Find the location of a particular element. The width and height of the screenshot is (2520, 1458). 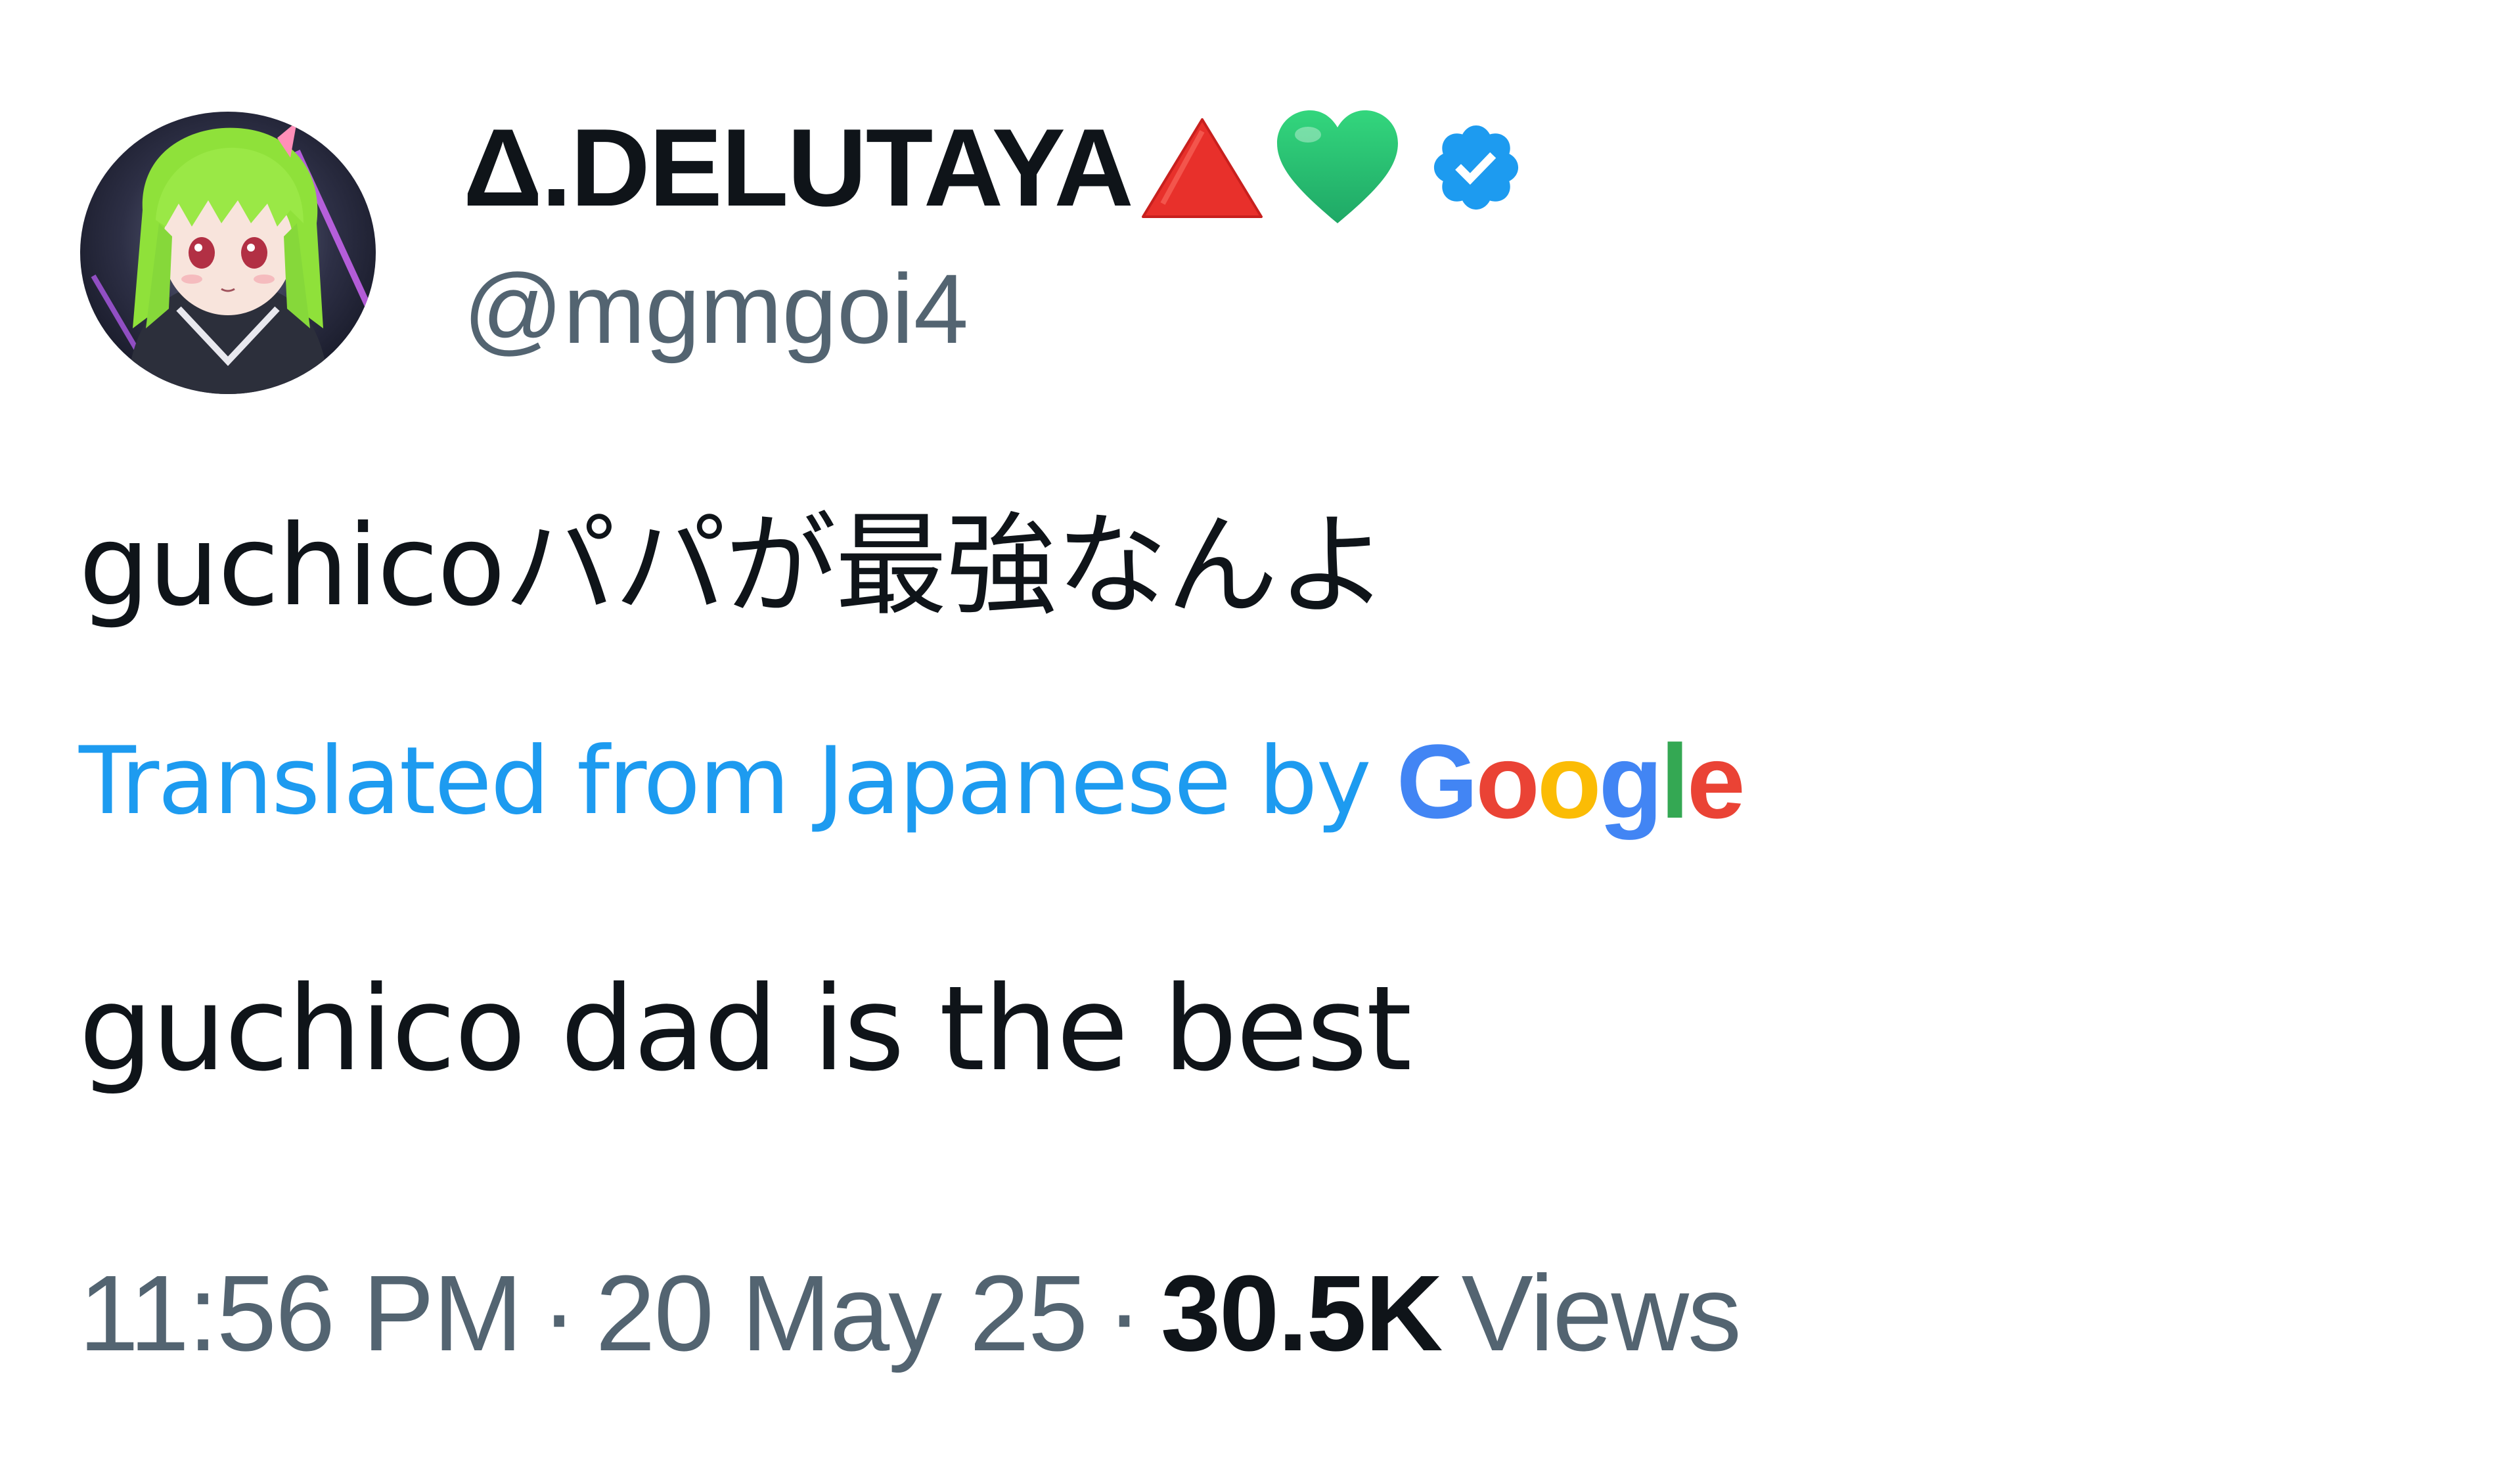

red-triangle-icon is located at coordinates (1202, 167).